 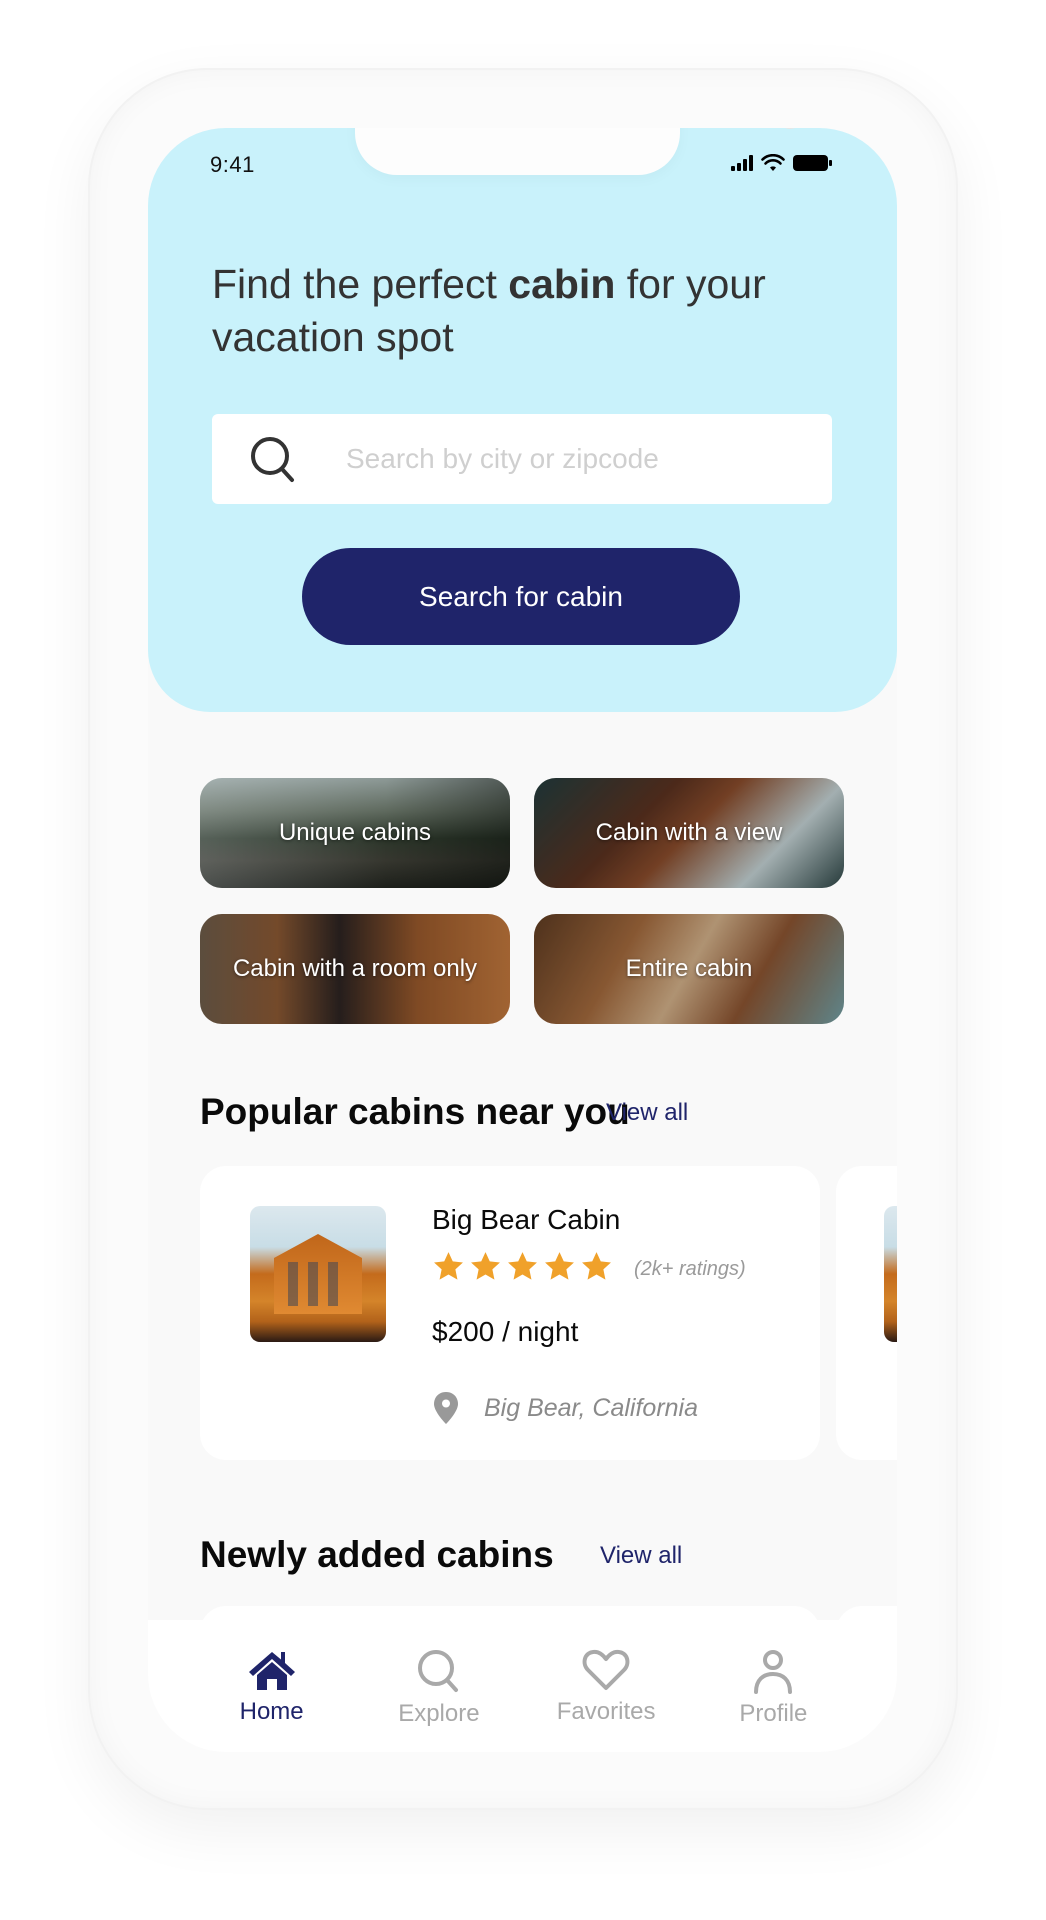 I want to click on price-amount: $200, so click(x=463, y=1331).